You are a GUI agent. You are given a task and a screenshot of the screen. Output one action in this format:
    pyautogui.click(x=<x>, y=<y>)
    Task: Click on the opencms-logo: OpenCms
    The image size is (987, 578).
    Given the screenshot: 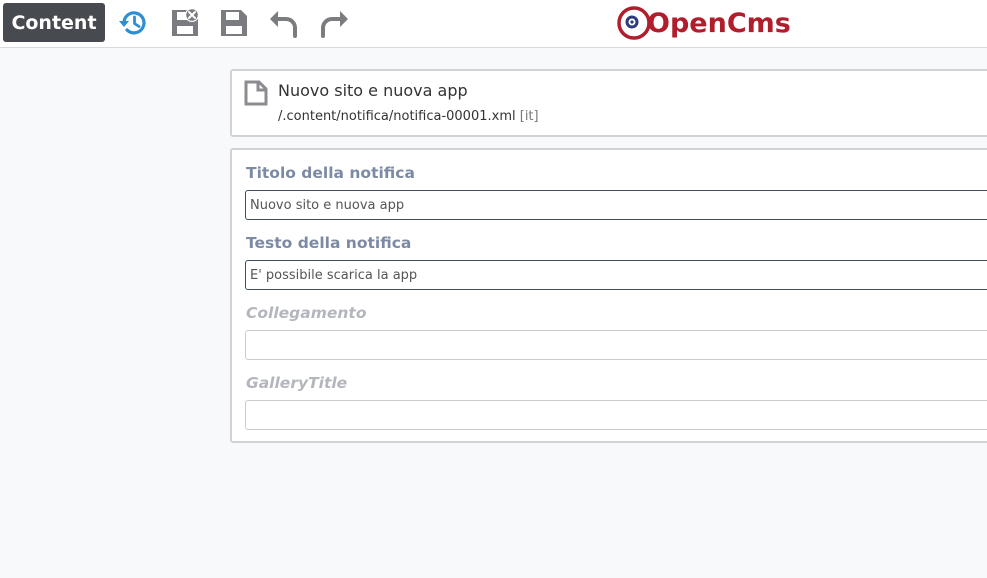 What is the action you would take?
    pyautogui.click(x=703, y=23)
    